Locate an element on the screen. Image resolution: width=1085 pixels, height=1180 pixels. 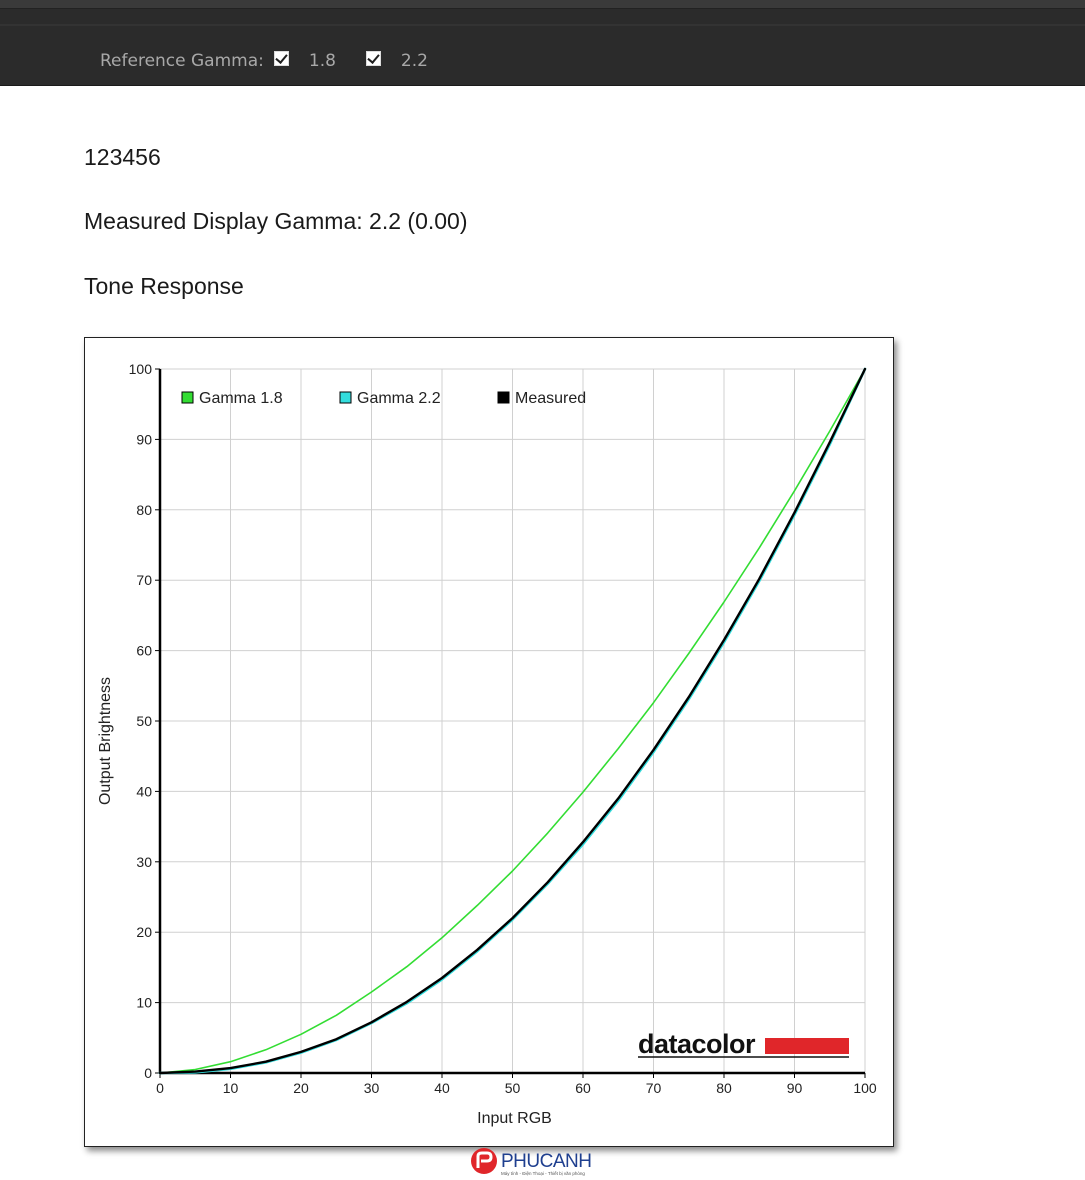
gamma-2-2-checkbox is located at coordinates (373, 58).